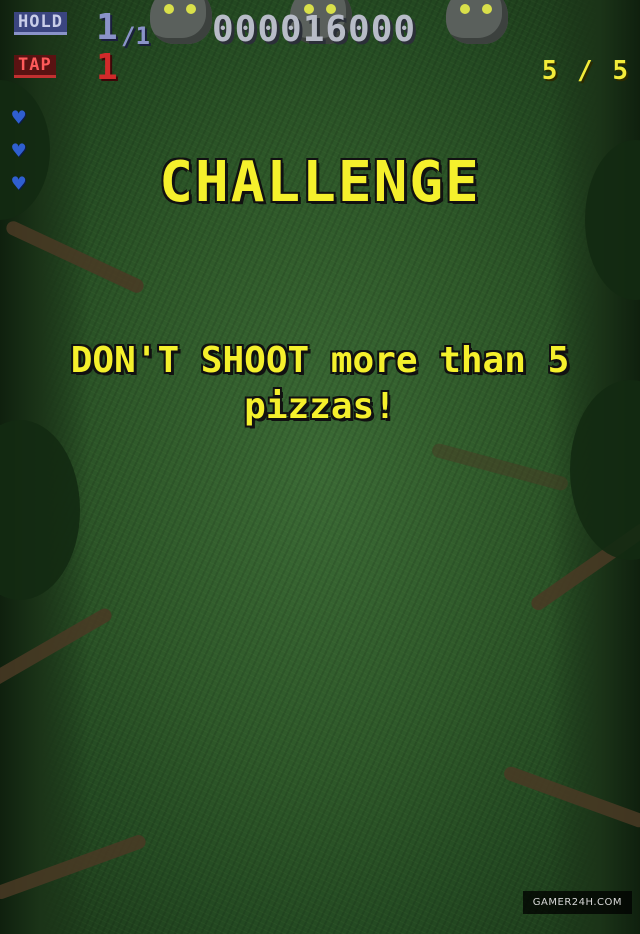 This screenshot has height=934, width=640. What do you see at coordinates (40, 23) in the screenshot?
I see `hold-label: HOLD` at bounding box center [40, 23].